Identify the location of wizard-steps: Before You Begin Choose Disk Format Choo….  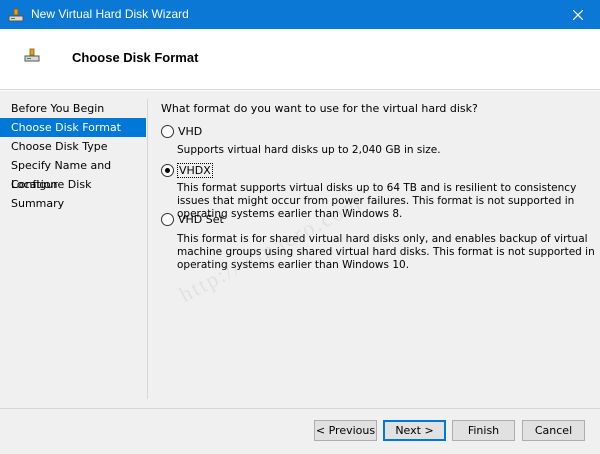
(73, 156).